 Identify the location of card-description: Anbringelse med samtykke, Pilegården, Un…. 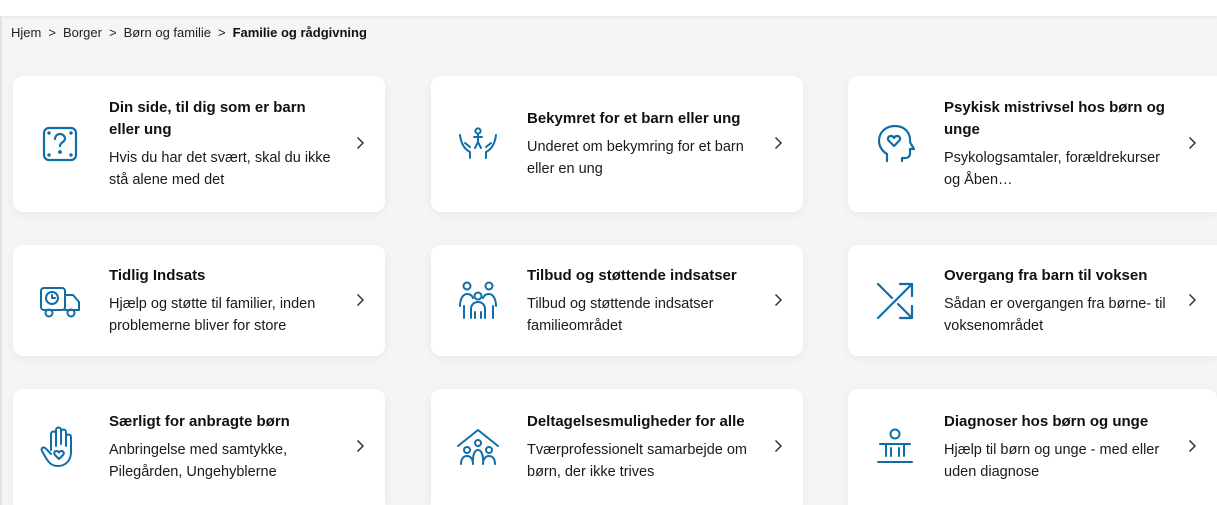
(198, 461).